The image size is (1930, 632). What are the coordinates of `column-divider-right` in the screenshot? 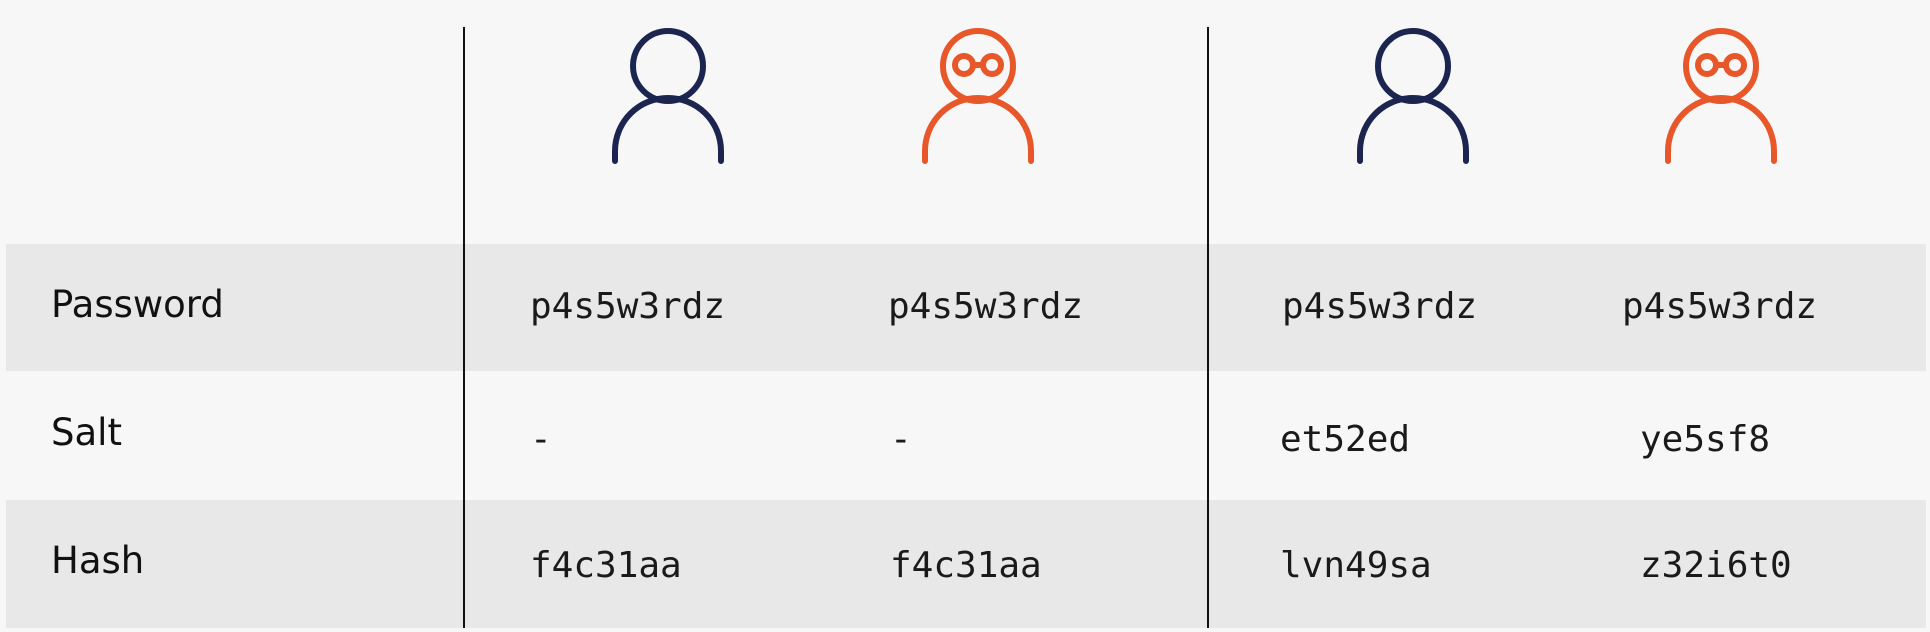 It's located at (1208, 327).